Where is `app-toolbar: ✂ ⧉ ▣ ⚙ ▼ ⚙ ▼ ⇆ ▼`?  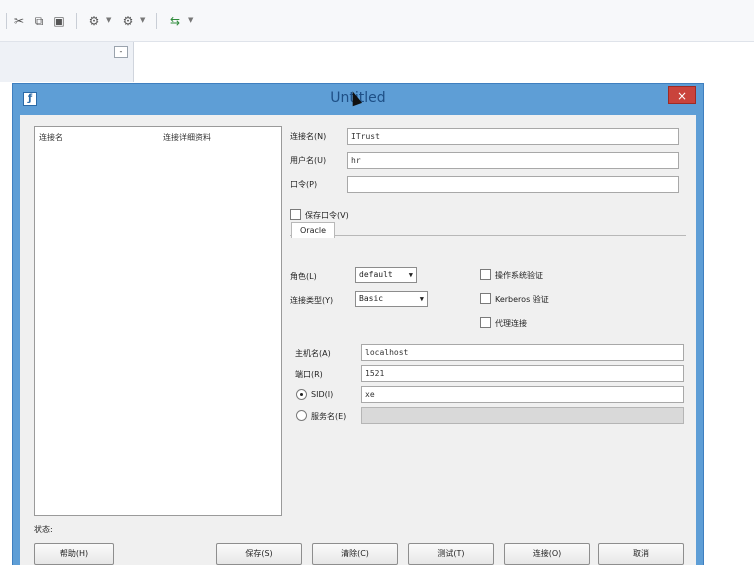
app-toolbar: ✂ ⧉ ▣ ⚙ ▼ ⚙ ▼ ⇆ ▼ is located at coordinates (377, 21).